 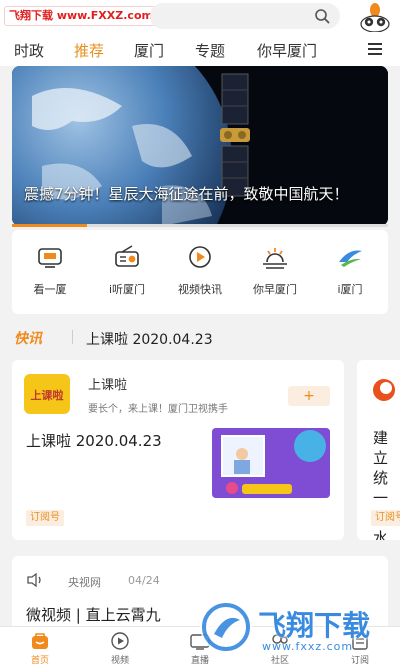 What do you see at coordinates (375, 49) in the screenshot?
I see `menu-icon` at bounding box center [375, 49].